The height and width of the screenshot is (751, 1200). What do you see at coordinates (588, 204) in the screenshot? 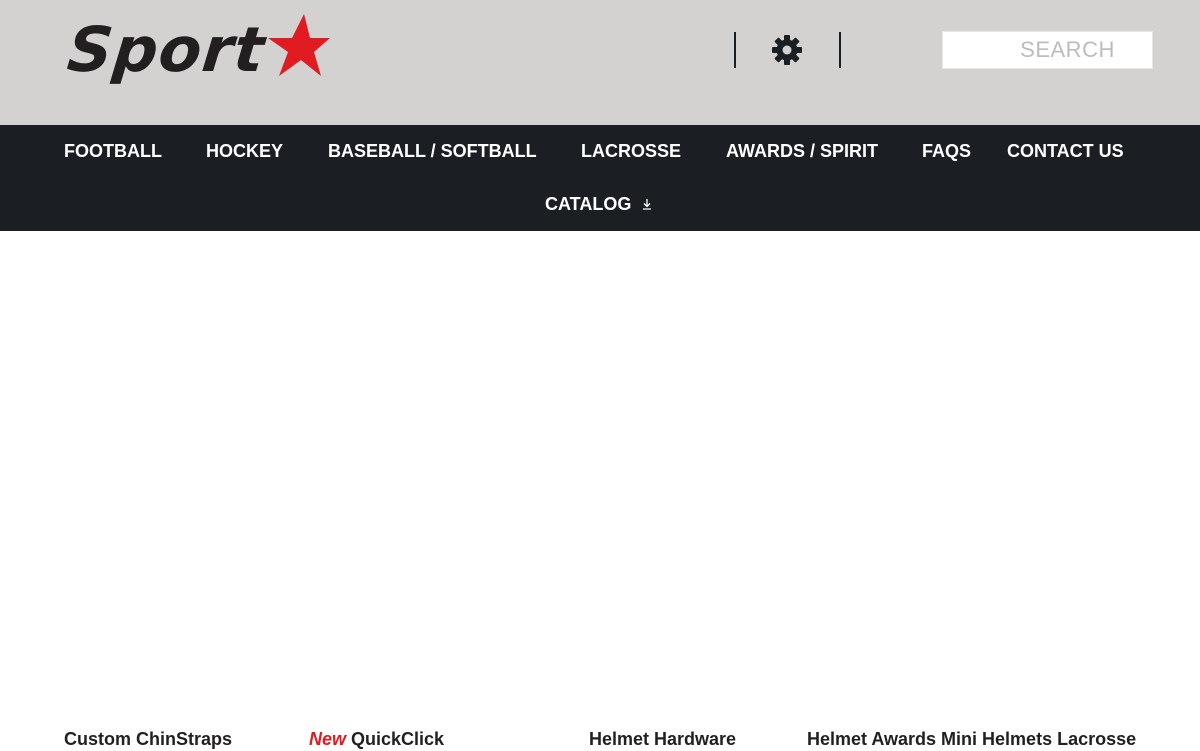
I see `nav-item-catalog-label: CATALOG` at bounding box center [588, 204].